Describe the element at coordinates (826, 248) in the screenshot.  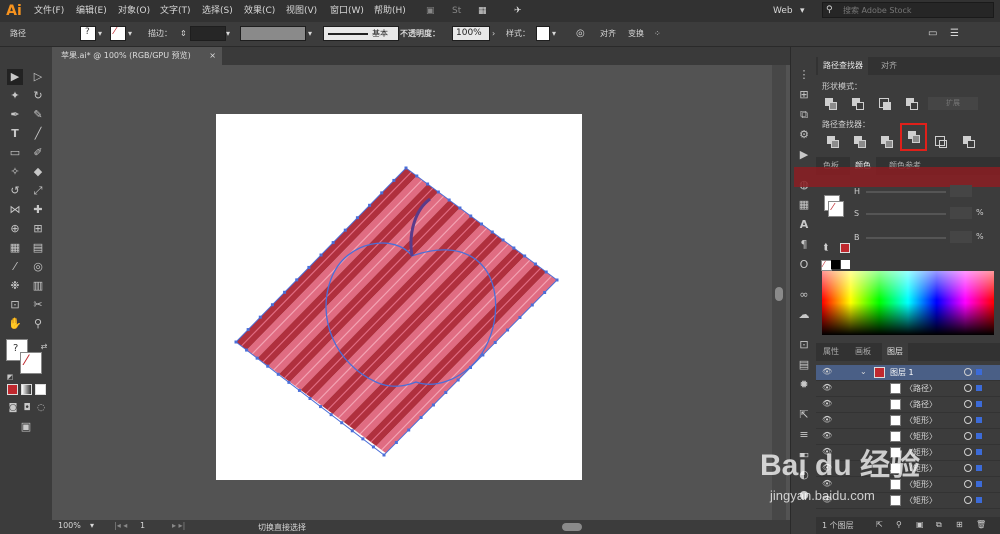
I see `out-of-gamut-icon: ⮬` at that location.